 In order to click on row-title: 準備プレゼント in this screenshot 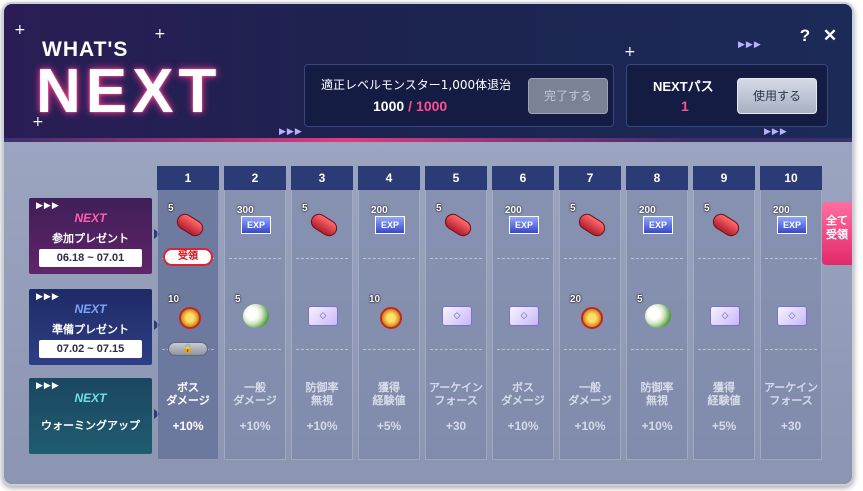, I will do `click(90, 329)`.